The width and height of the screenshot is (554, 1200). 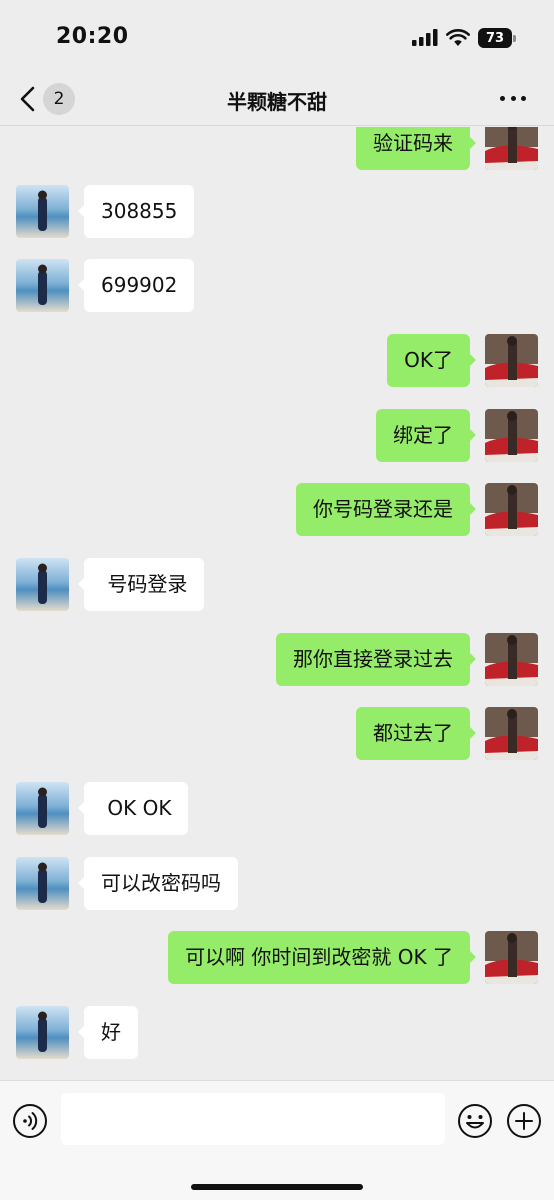 I want to click on message-row: 可以改密码吗, so click(x=277, y=884).